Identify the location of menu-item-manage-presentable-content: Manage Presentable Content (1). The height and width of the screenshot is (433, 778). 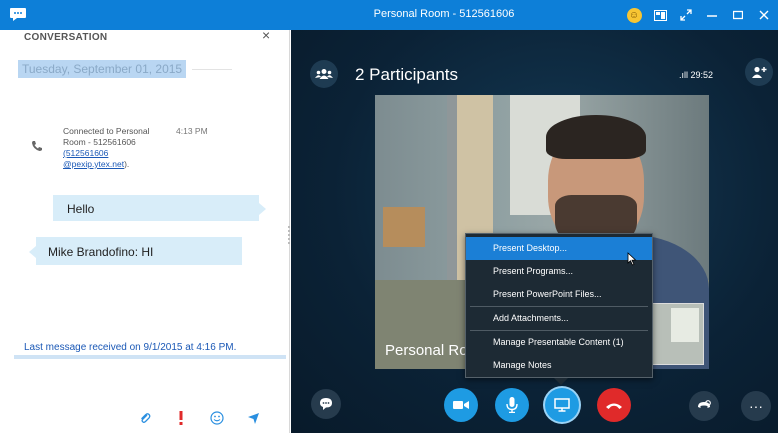
(559, 342).